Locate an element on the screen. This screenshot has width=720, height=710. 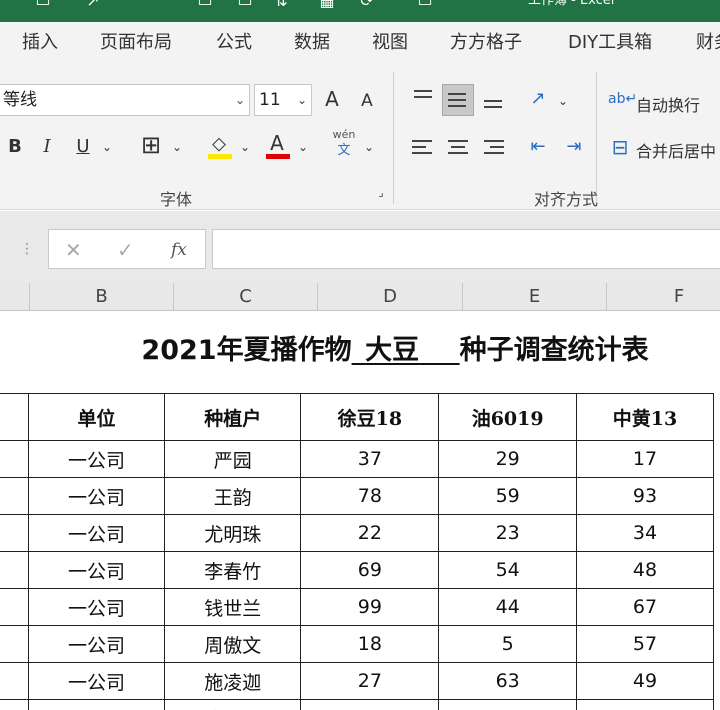
header-xudou18: 徐豆18 is located at coordinates (370, 417).